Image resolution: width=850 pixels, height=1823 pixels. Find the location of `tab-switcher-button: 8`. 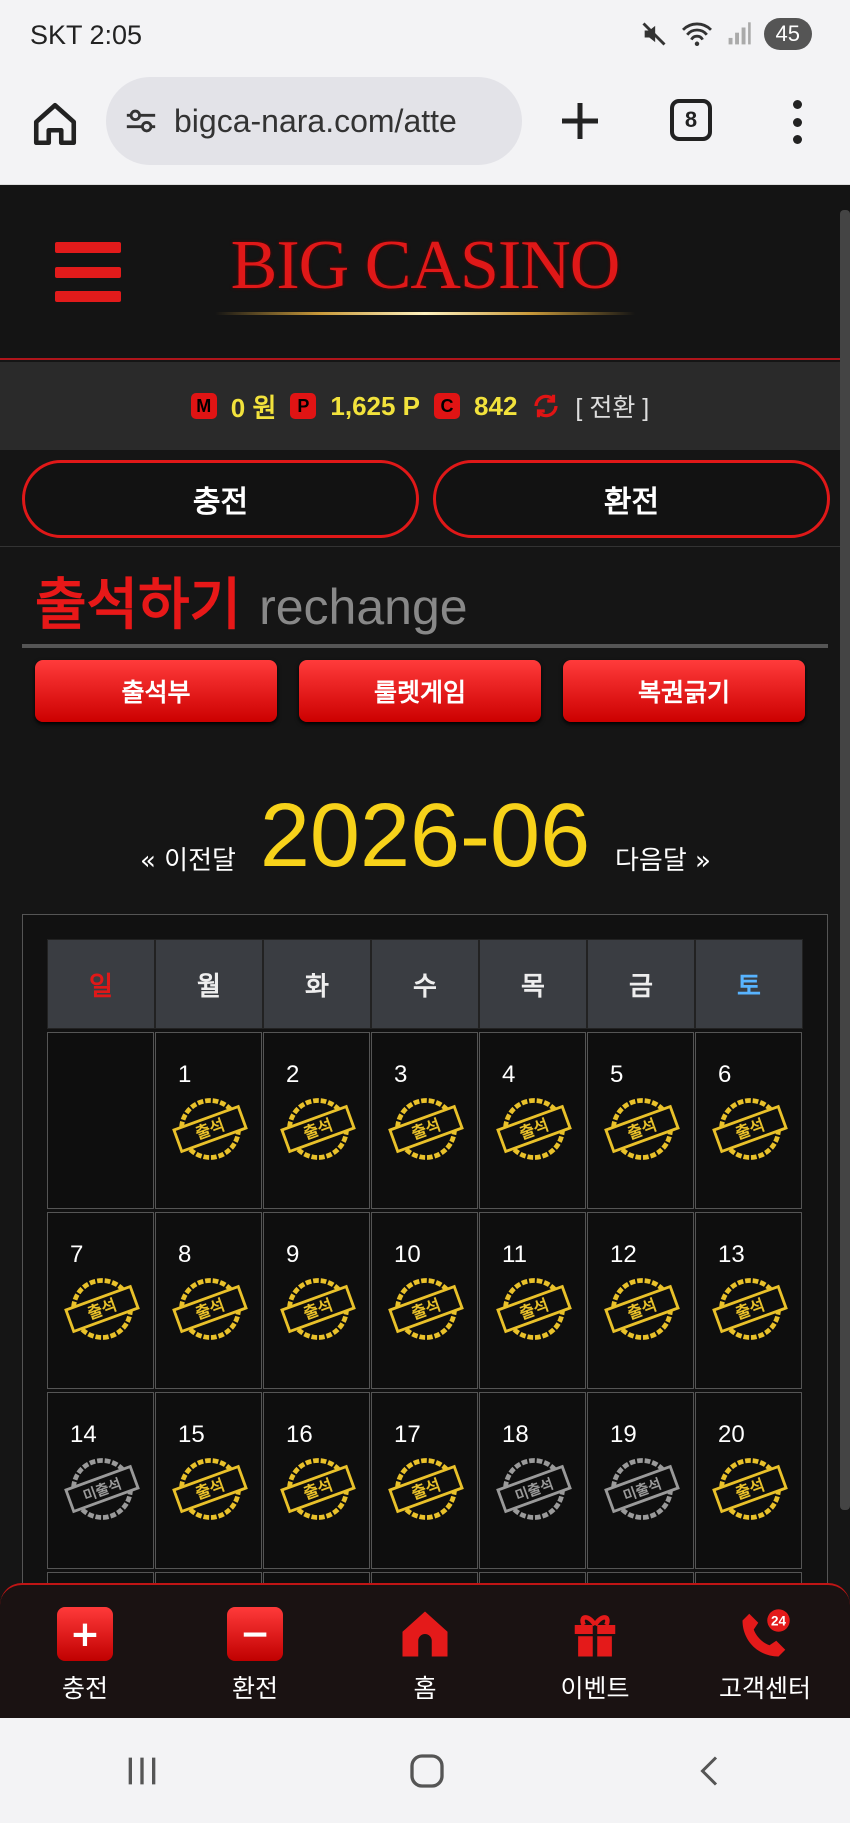

tab-switcher-button: 8 is located at coordinates (691, 120).